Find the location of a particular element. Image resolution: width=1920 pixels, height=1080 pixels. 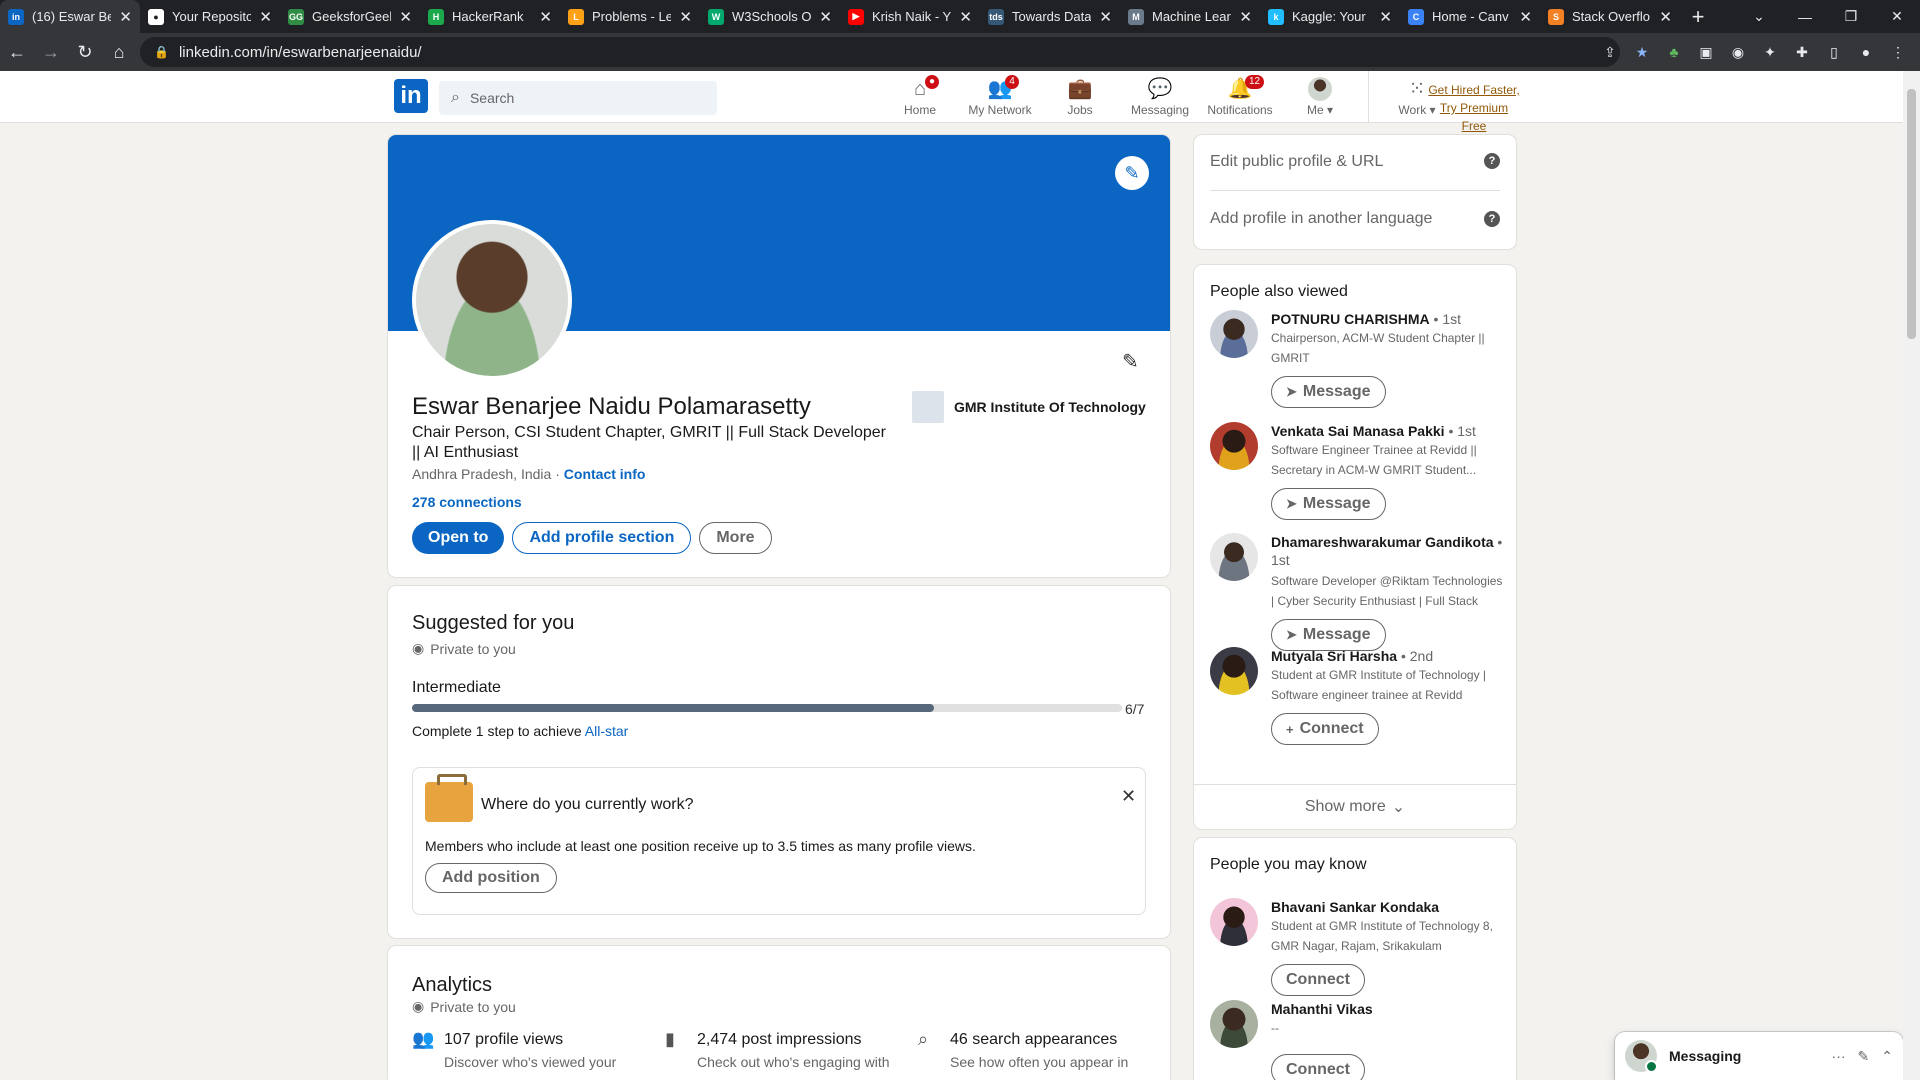

person-name: Dhamareshwarakumar Gandikota is located at coordinates (1382, 542).